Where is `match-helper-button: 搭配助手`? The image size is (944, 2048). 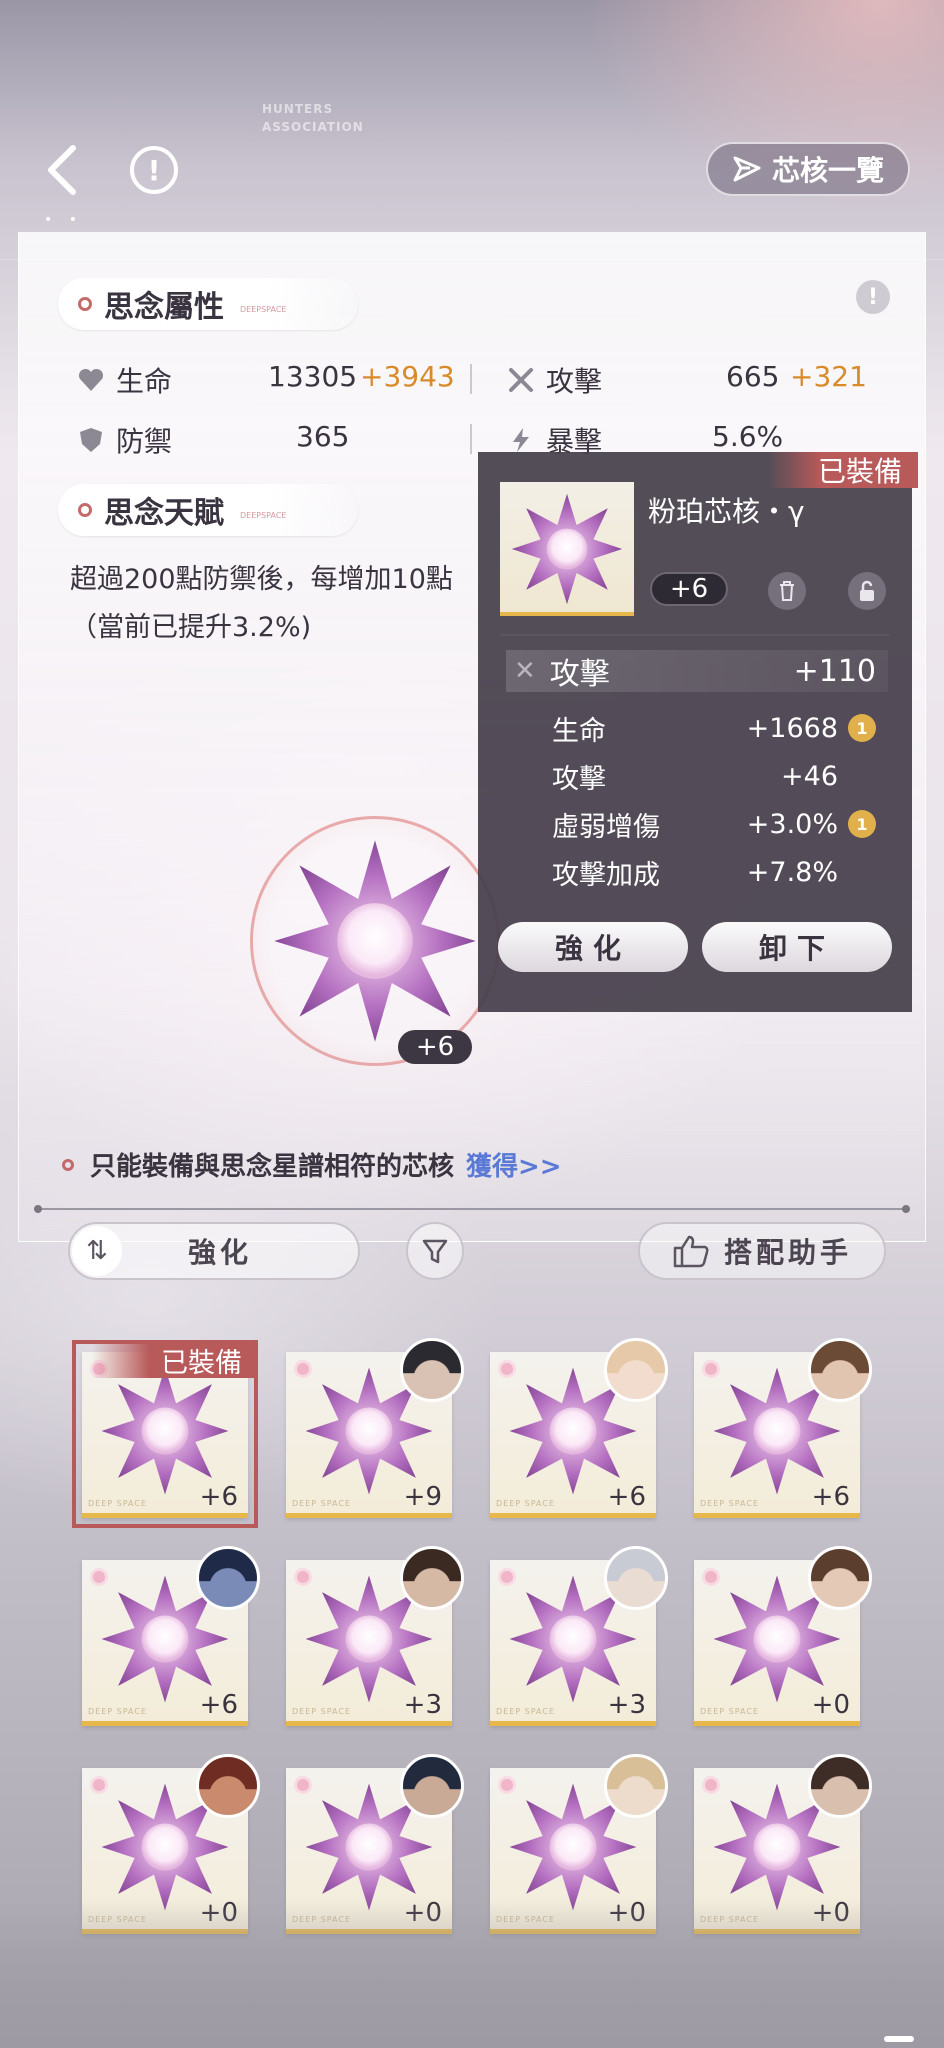
match-helper-button: 搭配助手 is located at coordinates (762, 1251).